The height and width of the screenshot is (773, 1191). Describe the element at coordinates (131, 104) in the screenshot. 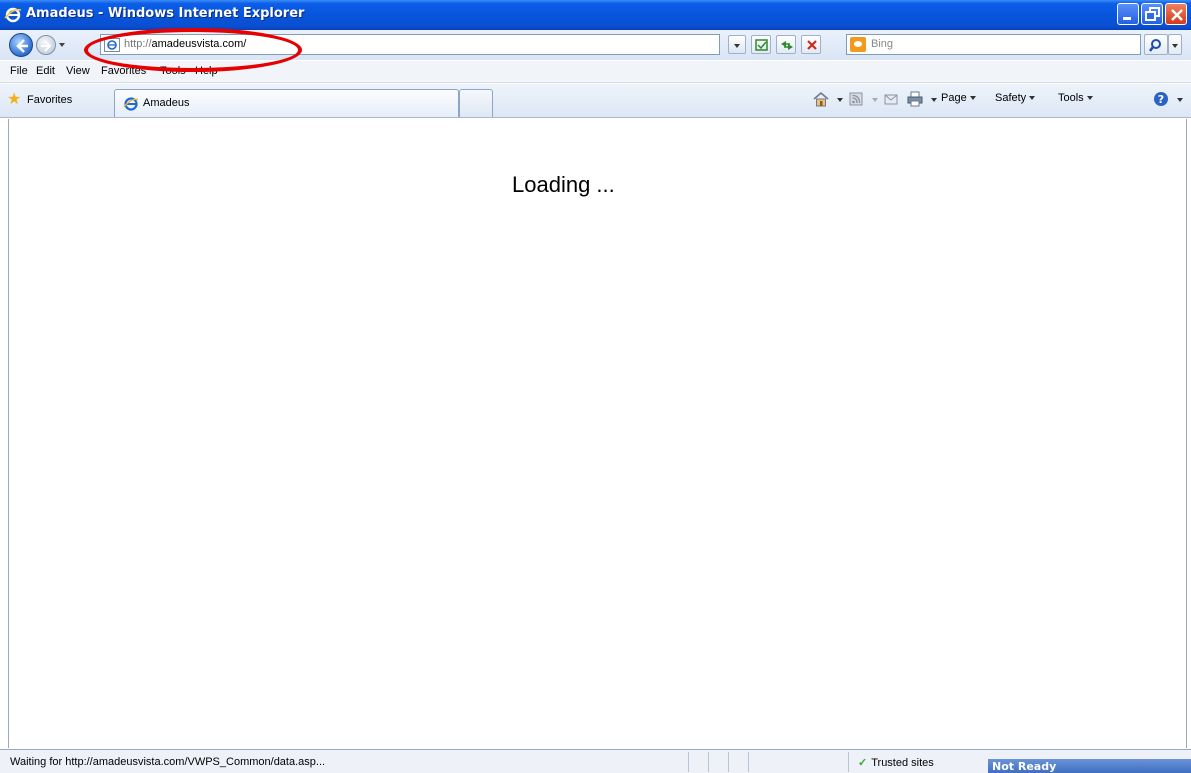

I see `tab-ie-icon` at that location.